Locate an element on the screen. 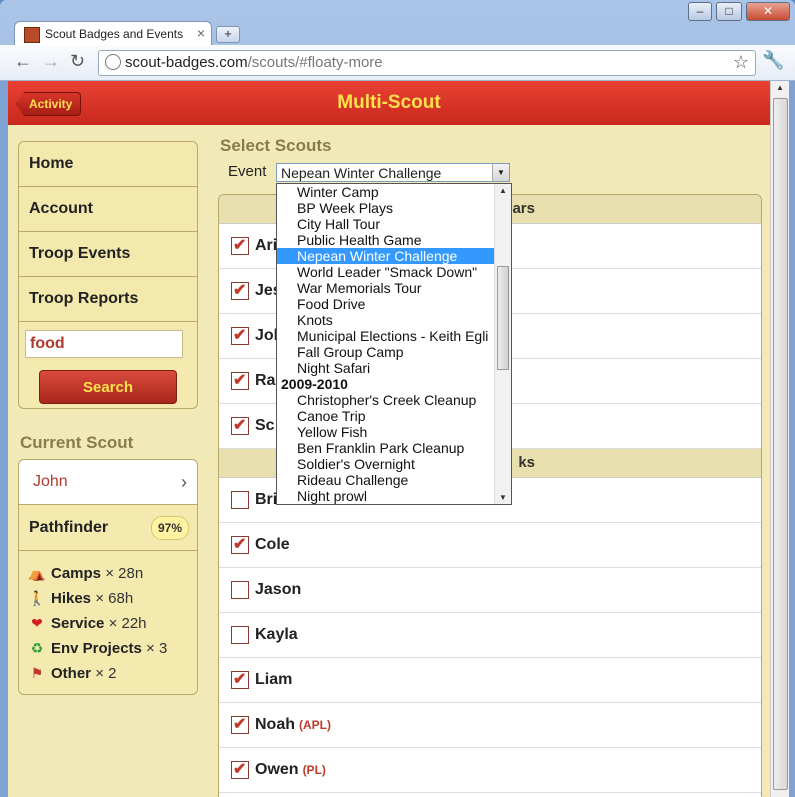 This screenshot has width=795, height=797. stat-label: Env Projects is located at coordinates (96, 648).